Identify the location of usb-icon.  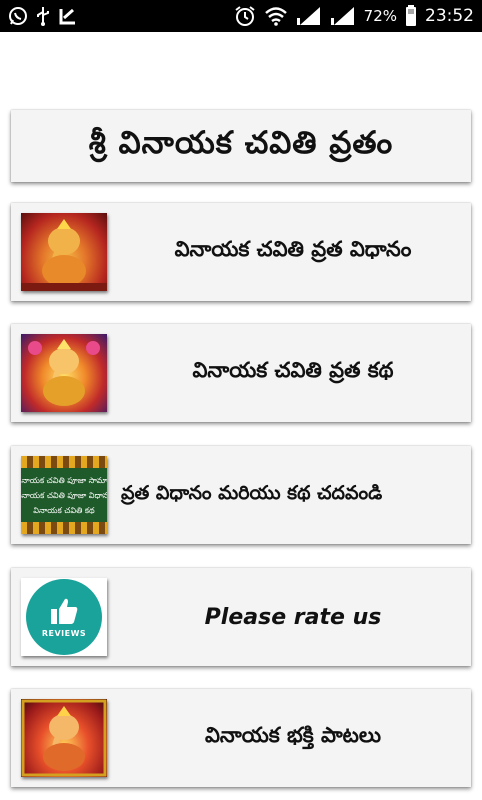
(43, 16).